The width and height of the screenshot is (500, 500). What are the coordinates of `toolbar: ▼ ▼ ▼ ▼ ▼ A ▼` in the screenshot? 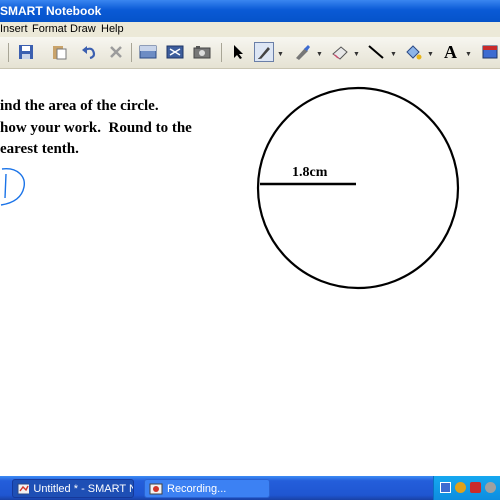 It's located at (250, 53).